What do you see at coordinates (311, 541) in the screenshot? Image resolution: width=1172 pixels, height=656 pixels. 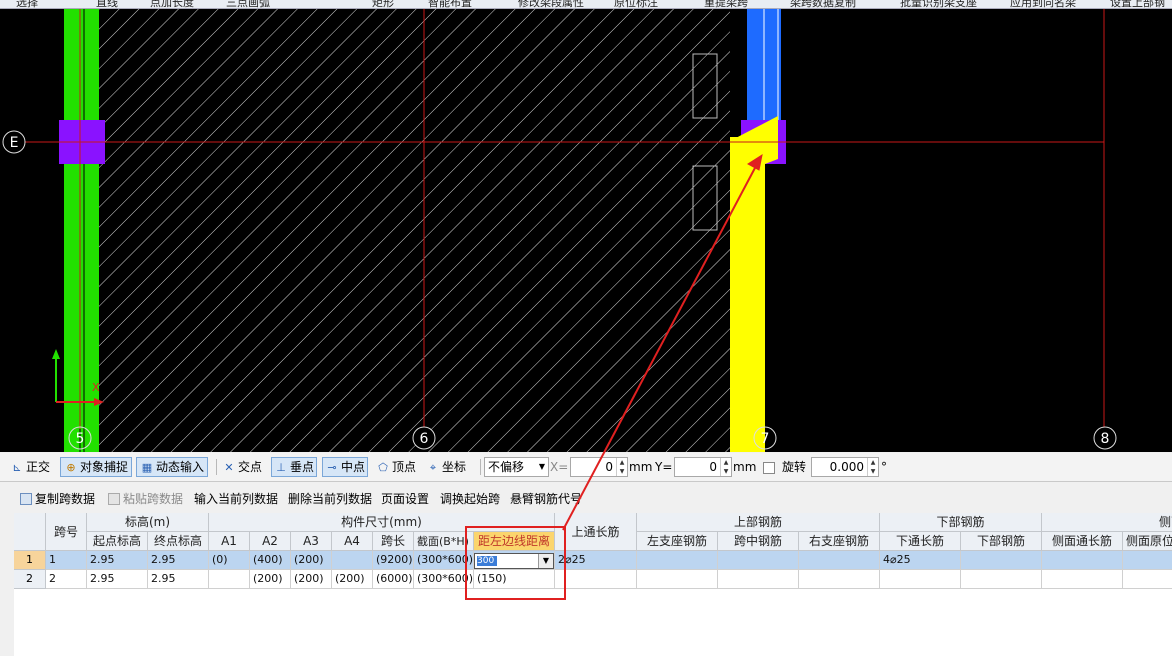 I see `header-a3: A3` at bounding box center [311, 541].